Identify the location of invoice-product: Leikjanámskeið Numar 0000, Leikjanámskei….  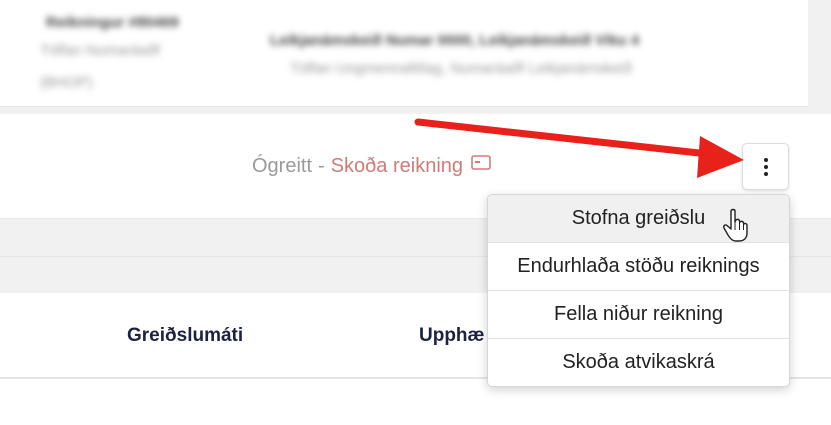
(455, 40).